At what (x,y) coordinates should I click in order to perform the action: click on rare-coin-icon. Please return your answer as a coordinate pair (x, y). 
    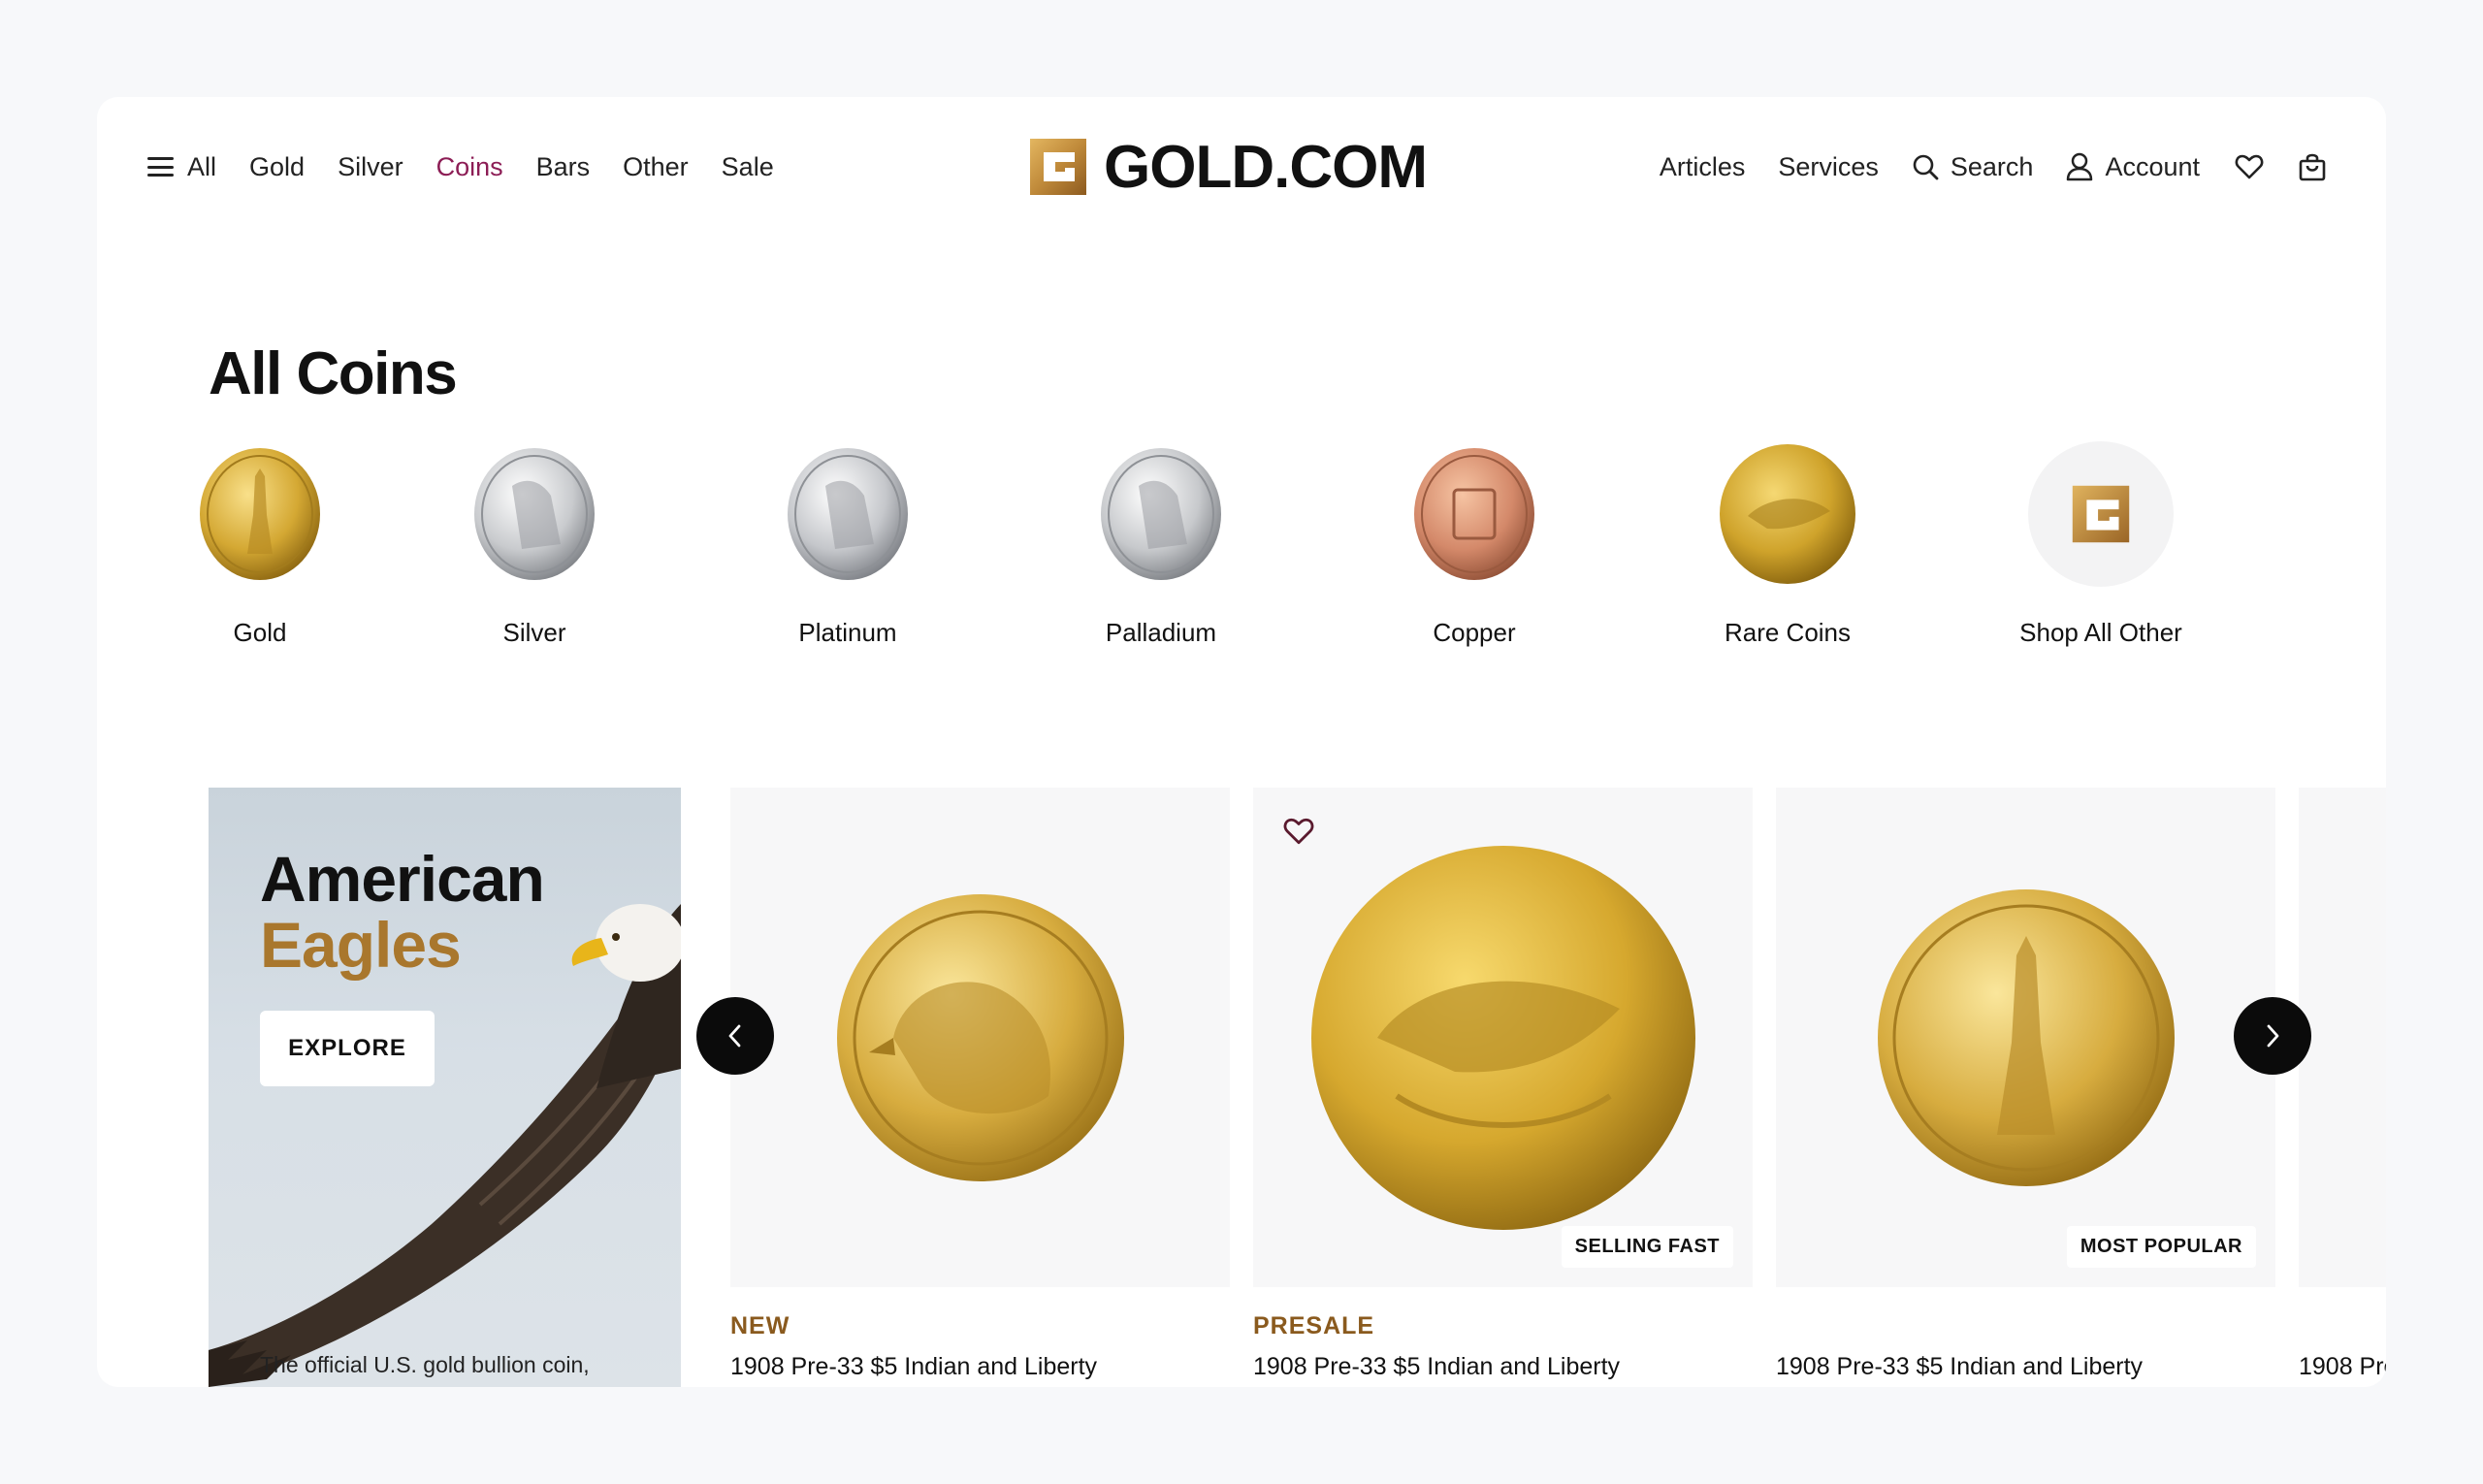
    Looking at the image, I should click on (1788, 514).